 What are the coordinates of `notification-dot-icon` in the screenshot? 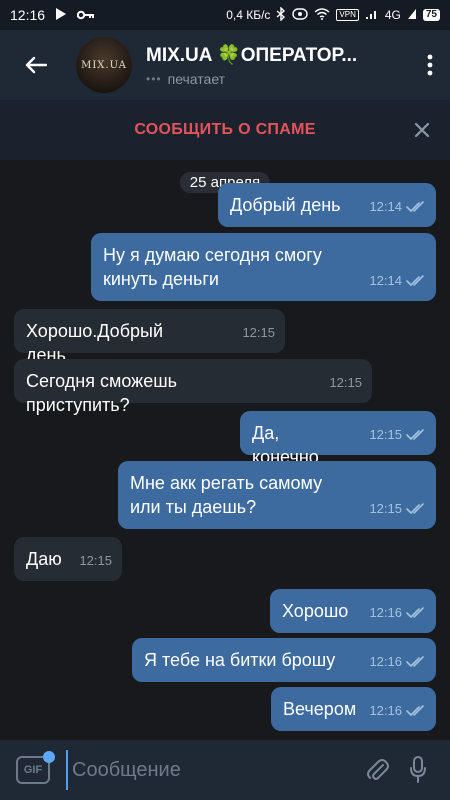 It's located at (49, 757).